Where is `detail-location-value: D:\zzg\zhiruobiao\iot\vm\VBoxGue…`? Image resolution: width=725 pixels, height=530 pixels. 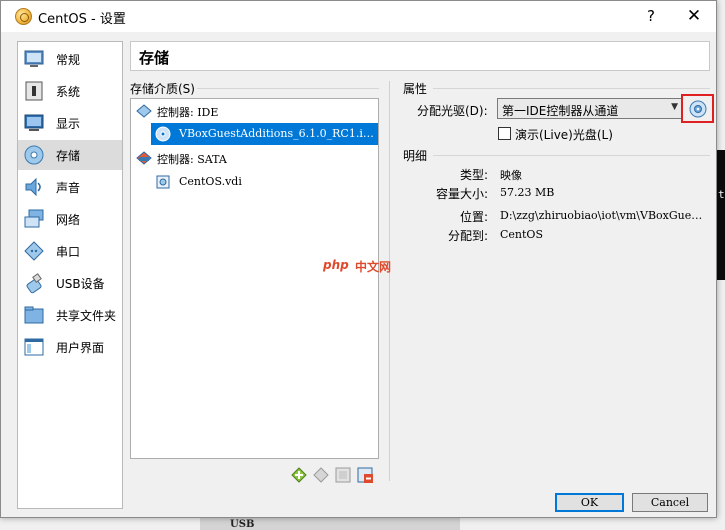
detail-location-value: D:\zzg\zhiruobiao\iot\vm\VBoxGue… is located at coordinates (601, 215).